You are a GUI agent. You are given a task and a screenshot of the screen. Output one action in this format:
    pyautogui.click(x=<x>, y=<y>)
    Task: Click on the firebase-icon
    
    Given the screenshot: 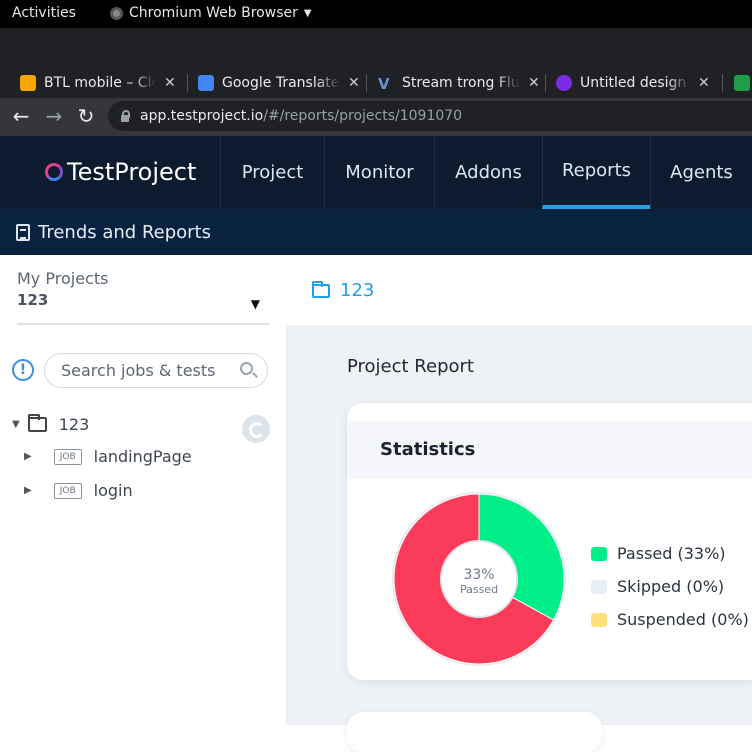 What is the action you would take?
    pyautogui.click(x=28, y=83)
    